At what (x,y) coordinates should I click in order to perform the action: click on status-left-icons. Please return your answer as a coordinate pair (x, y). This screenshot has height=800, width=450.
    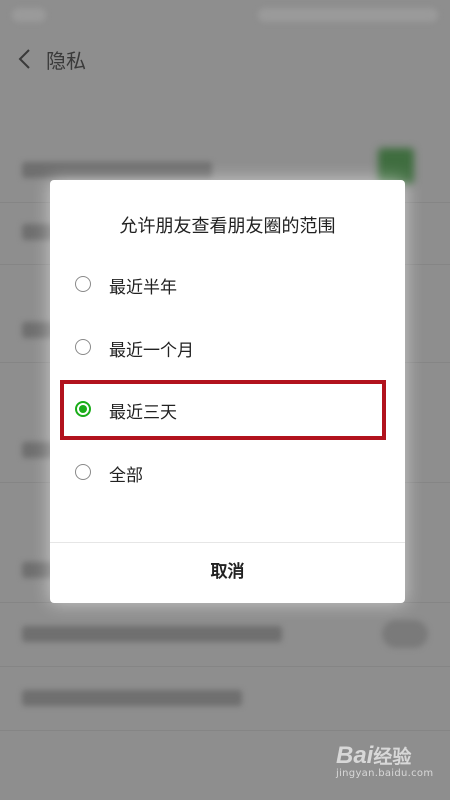
    Looking at the image, I should click on (29, 15).